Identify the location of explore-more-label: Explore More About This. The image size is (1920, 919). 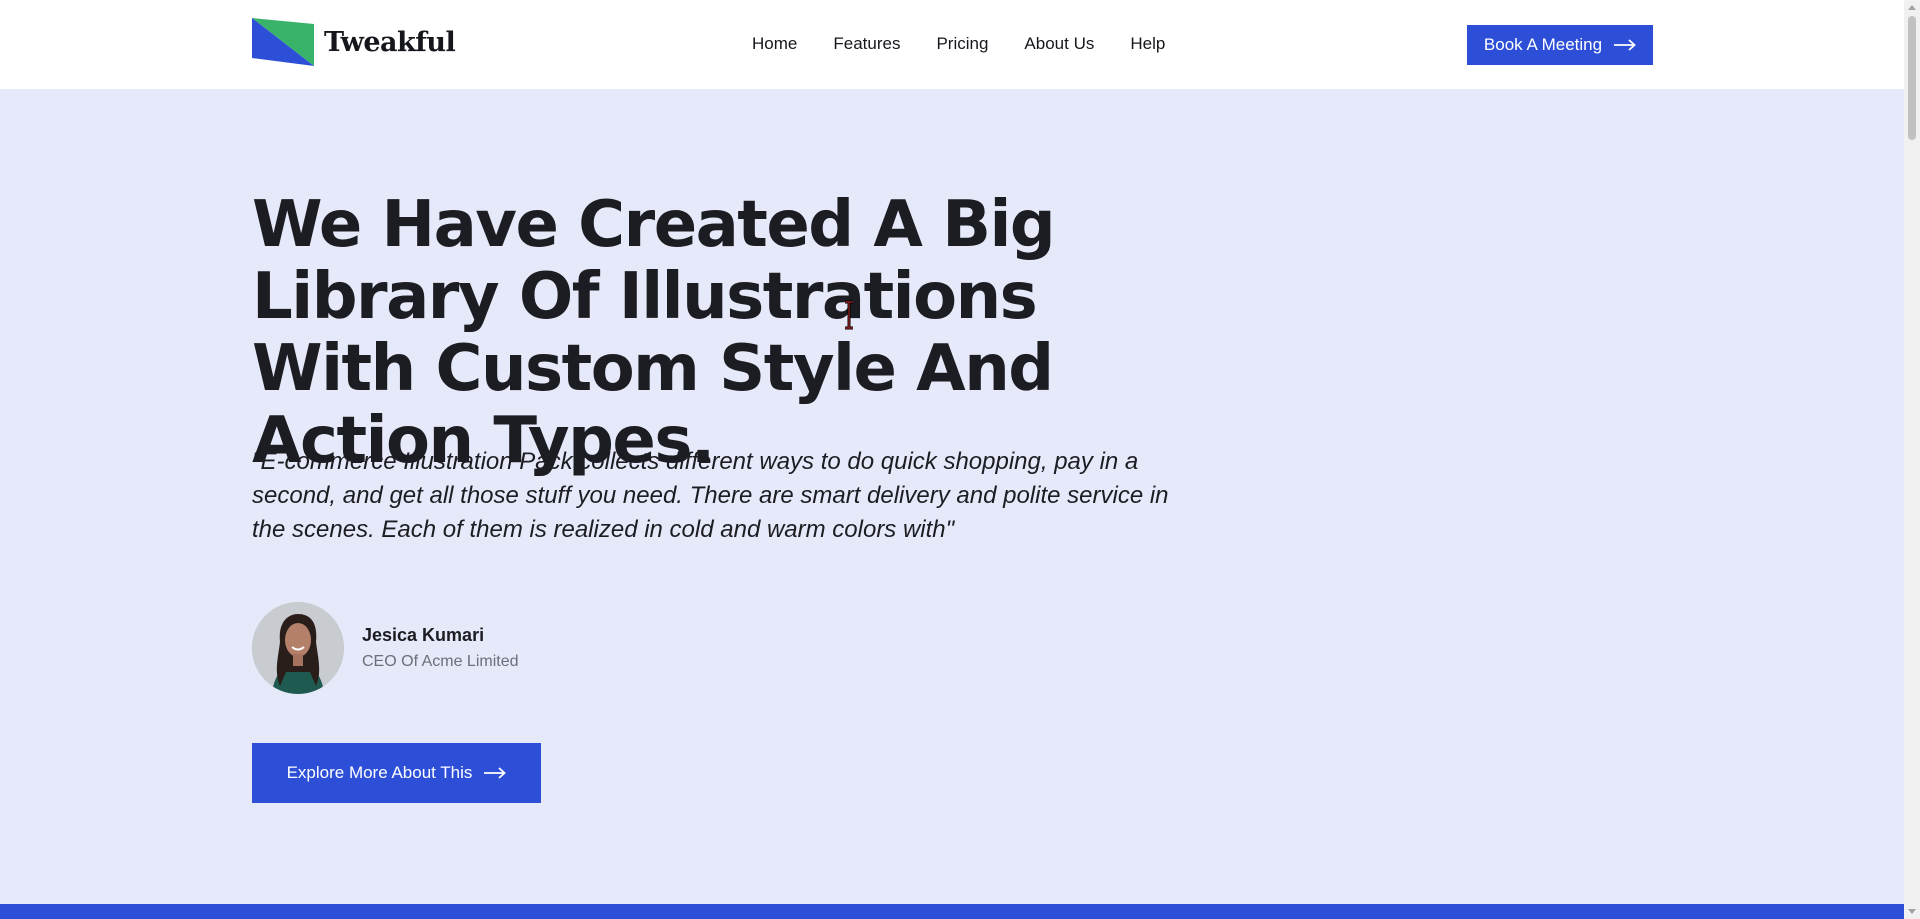
(379, 772).